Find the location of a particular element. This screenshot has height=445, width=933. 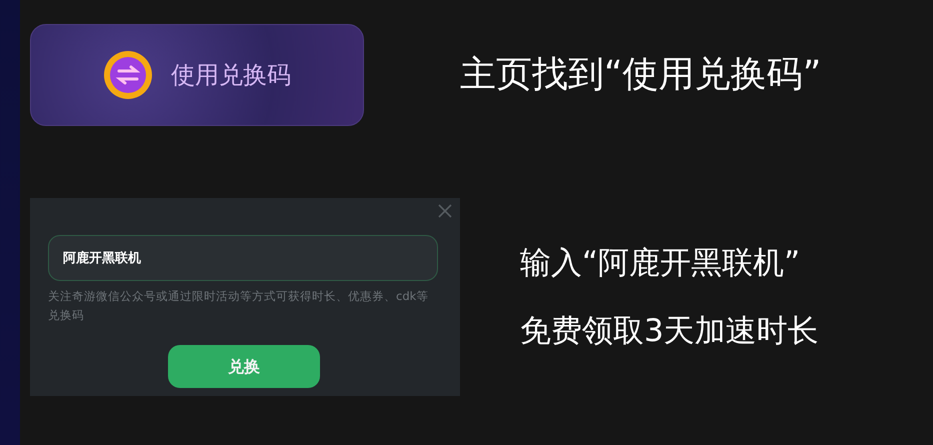

code-input-field: 阿鹿开黑联机 is located at coordinates (243, 258).